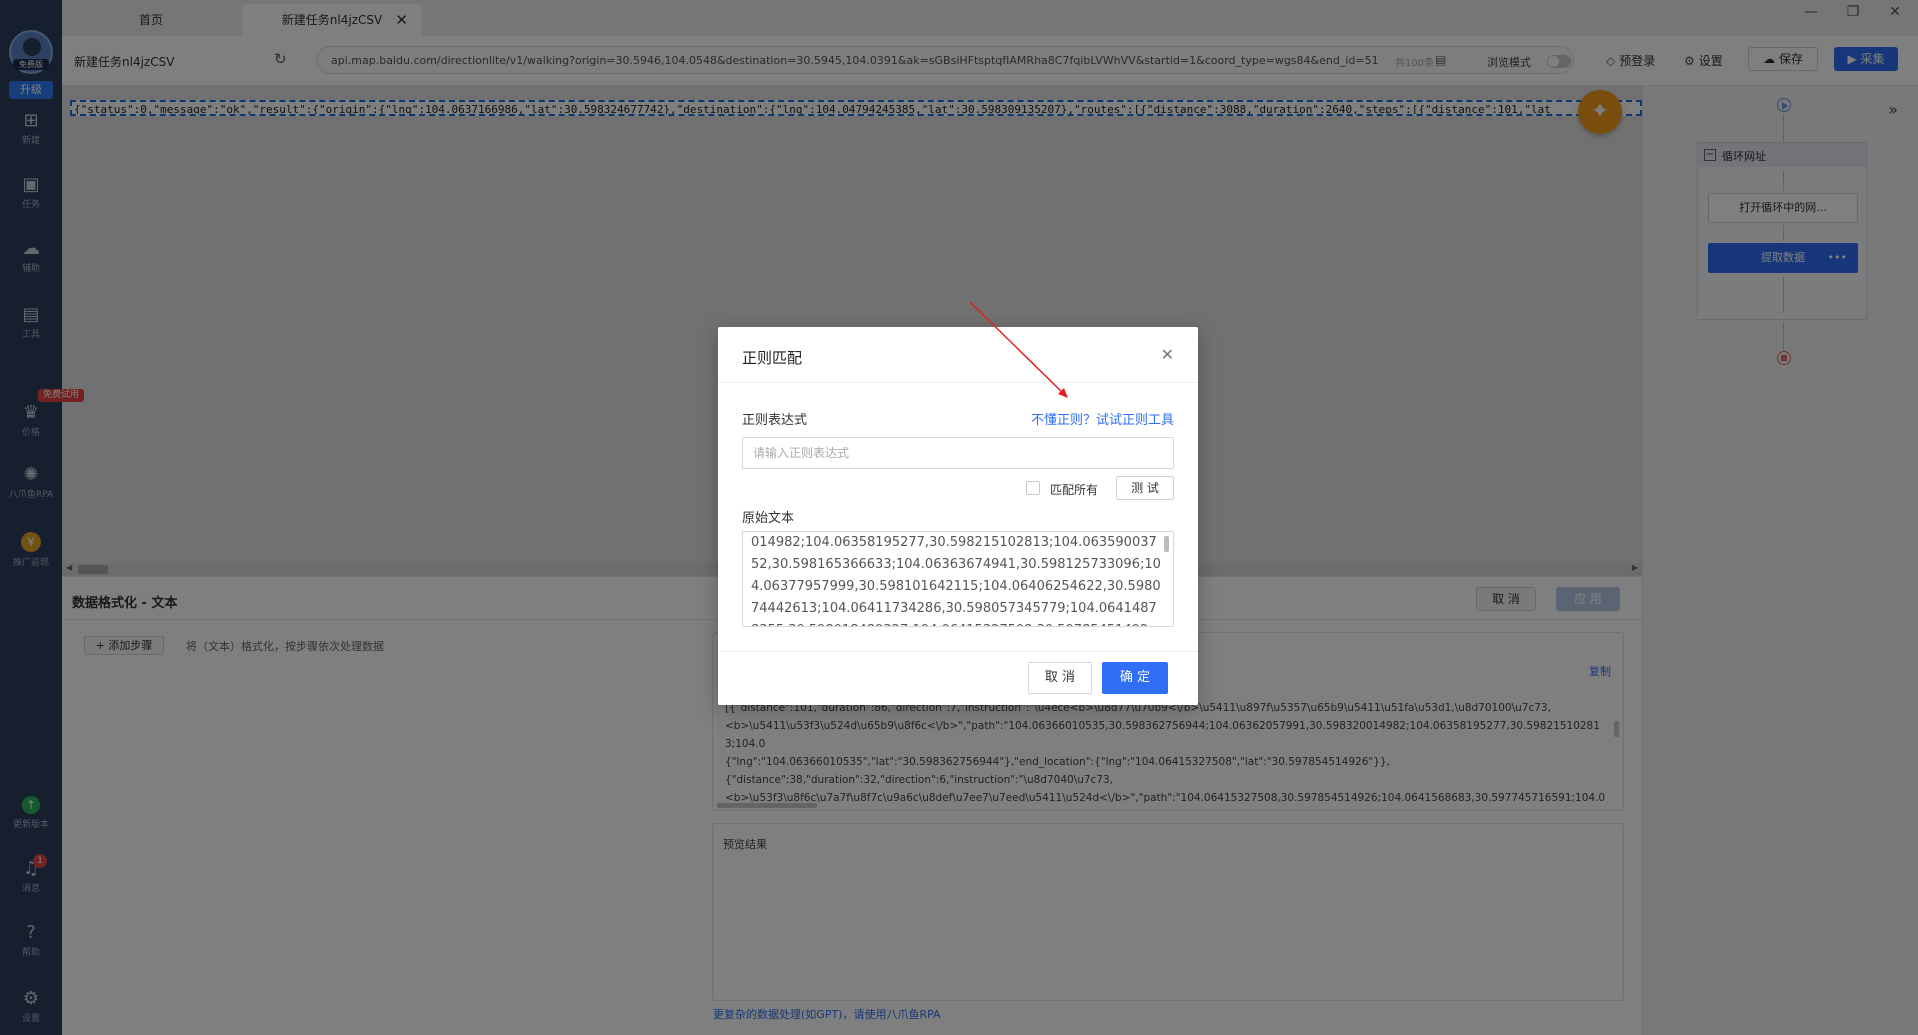 The height and width of the screenshot is (1035, 1918). What do you see at coordinates (958, 453) in the screenshot?
I see `regex-input` at bounding box center [958, 453].